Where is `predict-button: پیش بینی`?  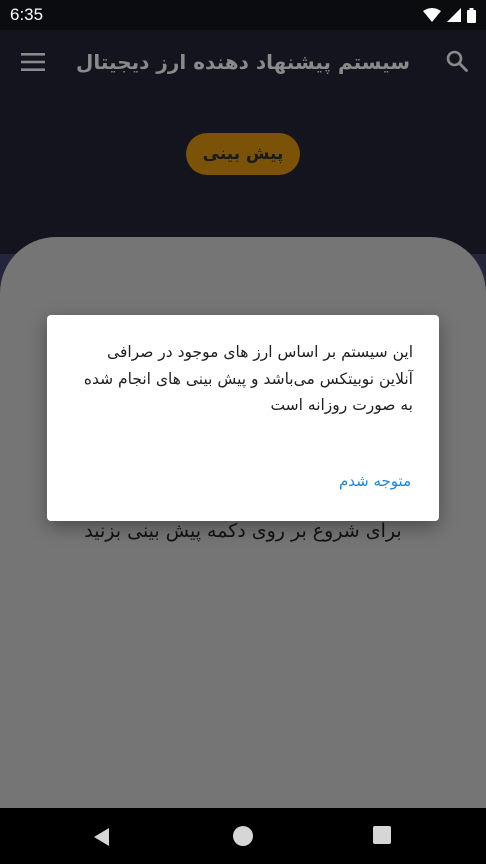
predict-button: پیش بینی is located at coordinates (243, 154).